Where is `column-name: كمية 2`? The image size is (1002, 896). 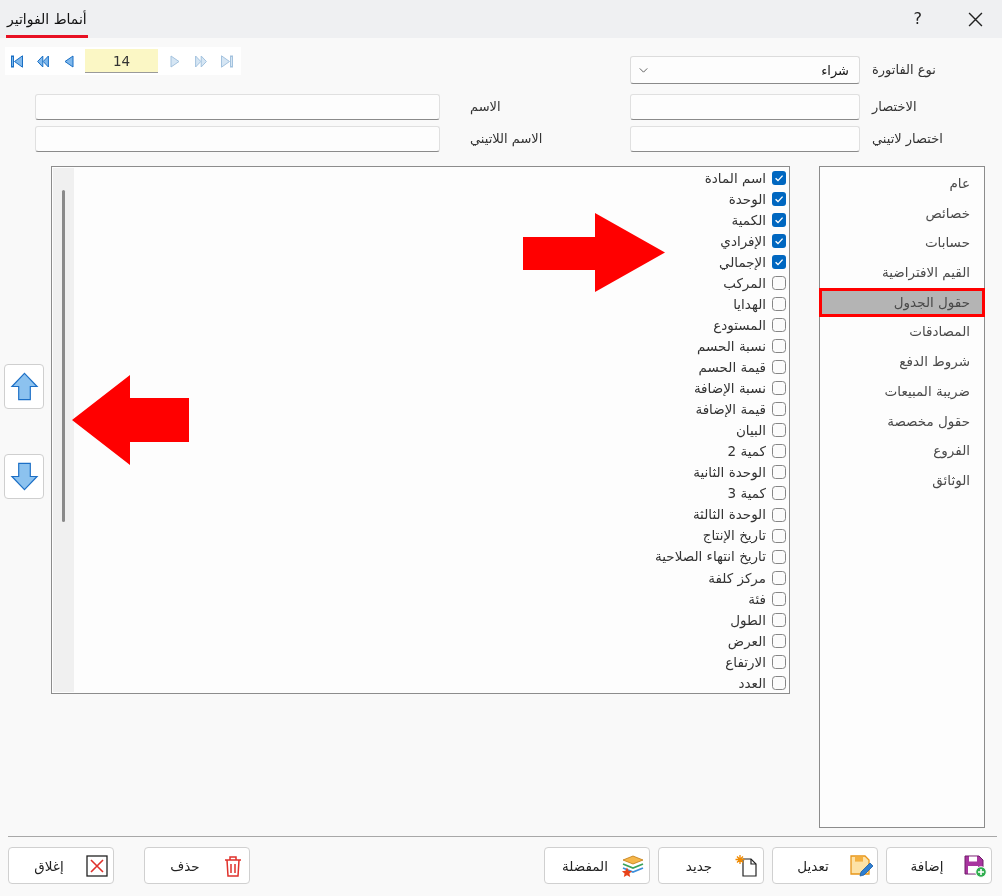
column-name: كمية 2 is located at coordinates (746, 451).